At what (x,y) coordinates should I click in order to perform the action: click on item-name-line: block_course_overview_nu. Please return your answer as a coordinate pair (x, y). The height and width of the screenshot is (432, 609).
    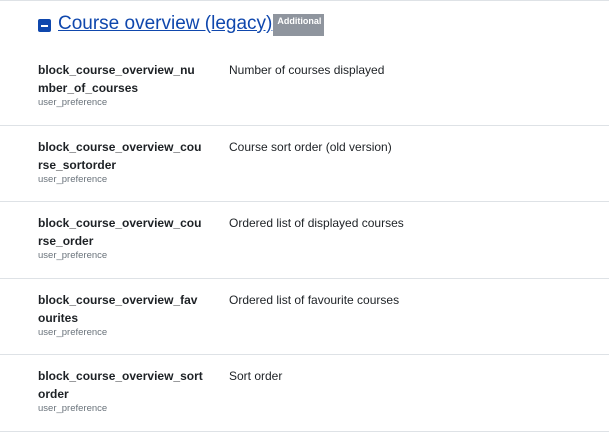
    Looking at the image, I should click on (116, 70).